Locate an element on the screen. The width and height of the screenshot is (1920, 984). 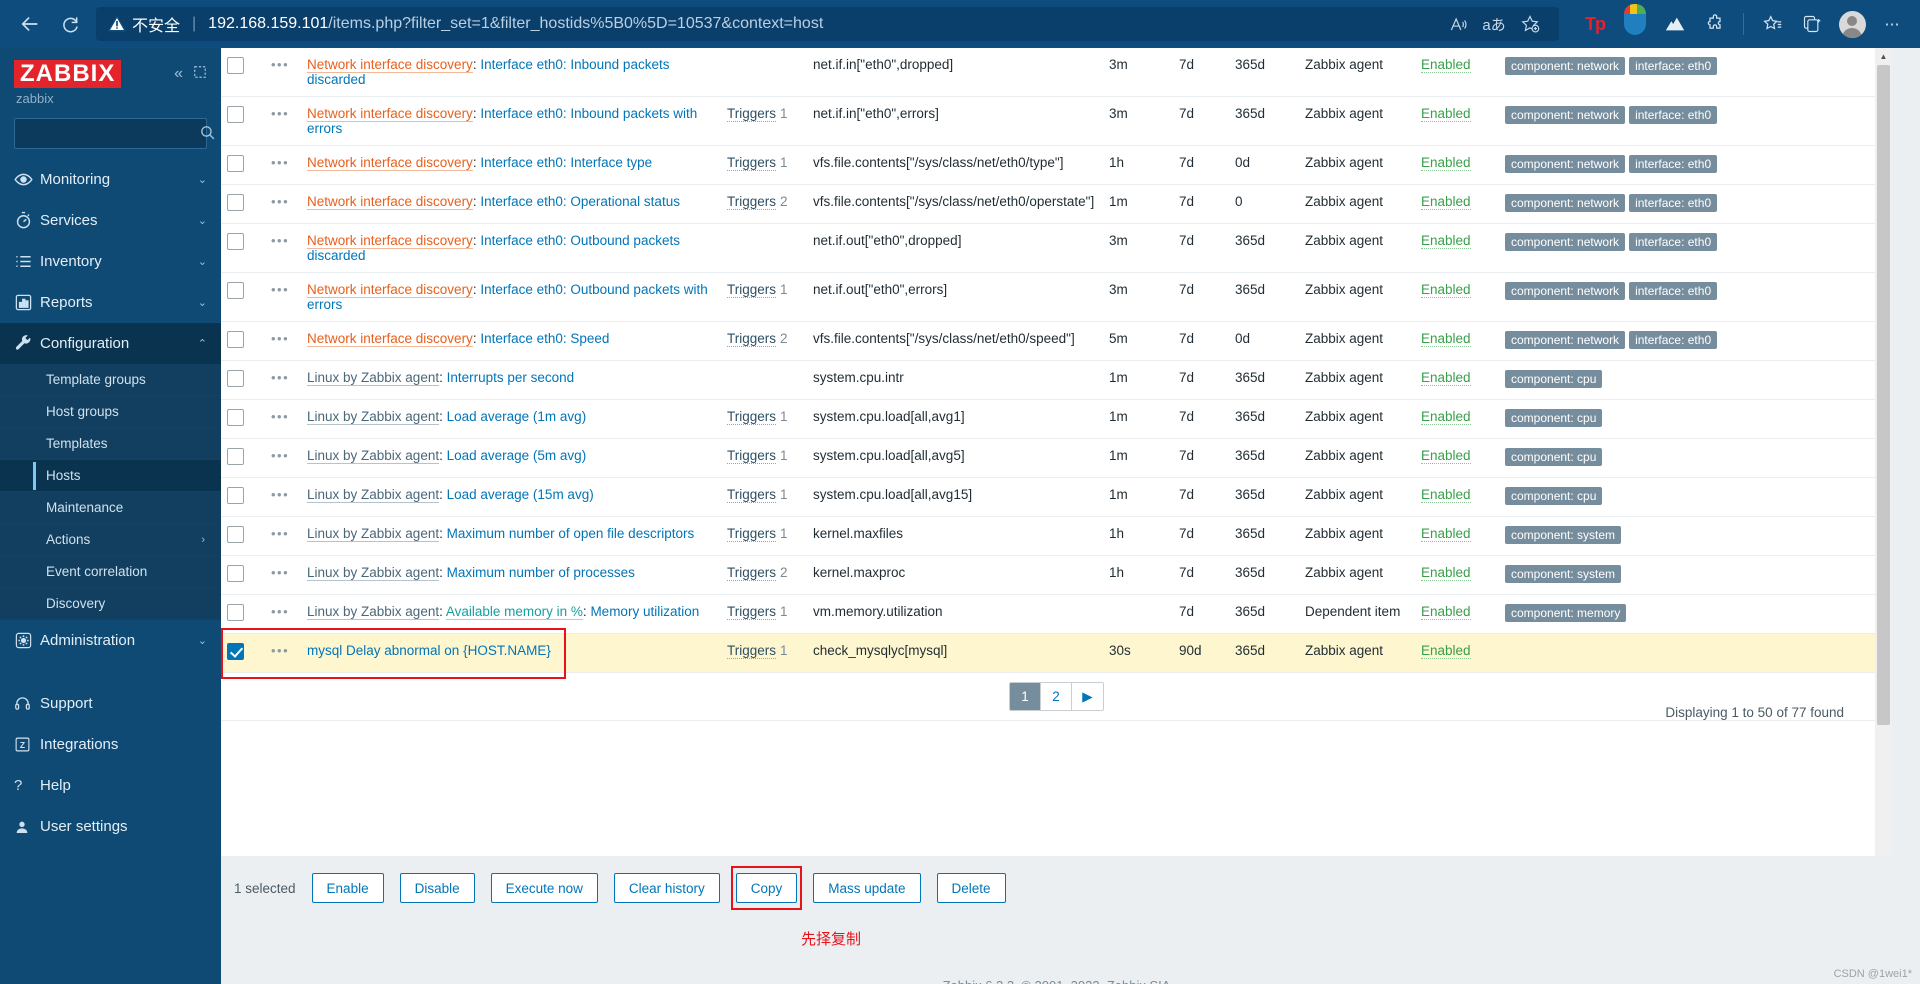
item-name-link: Load average (5m avg) is located at coordinates (517, 455).